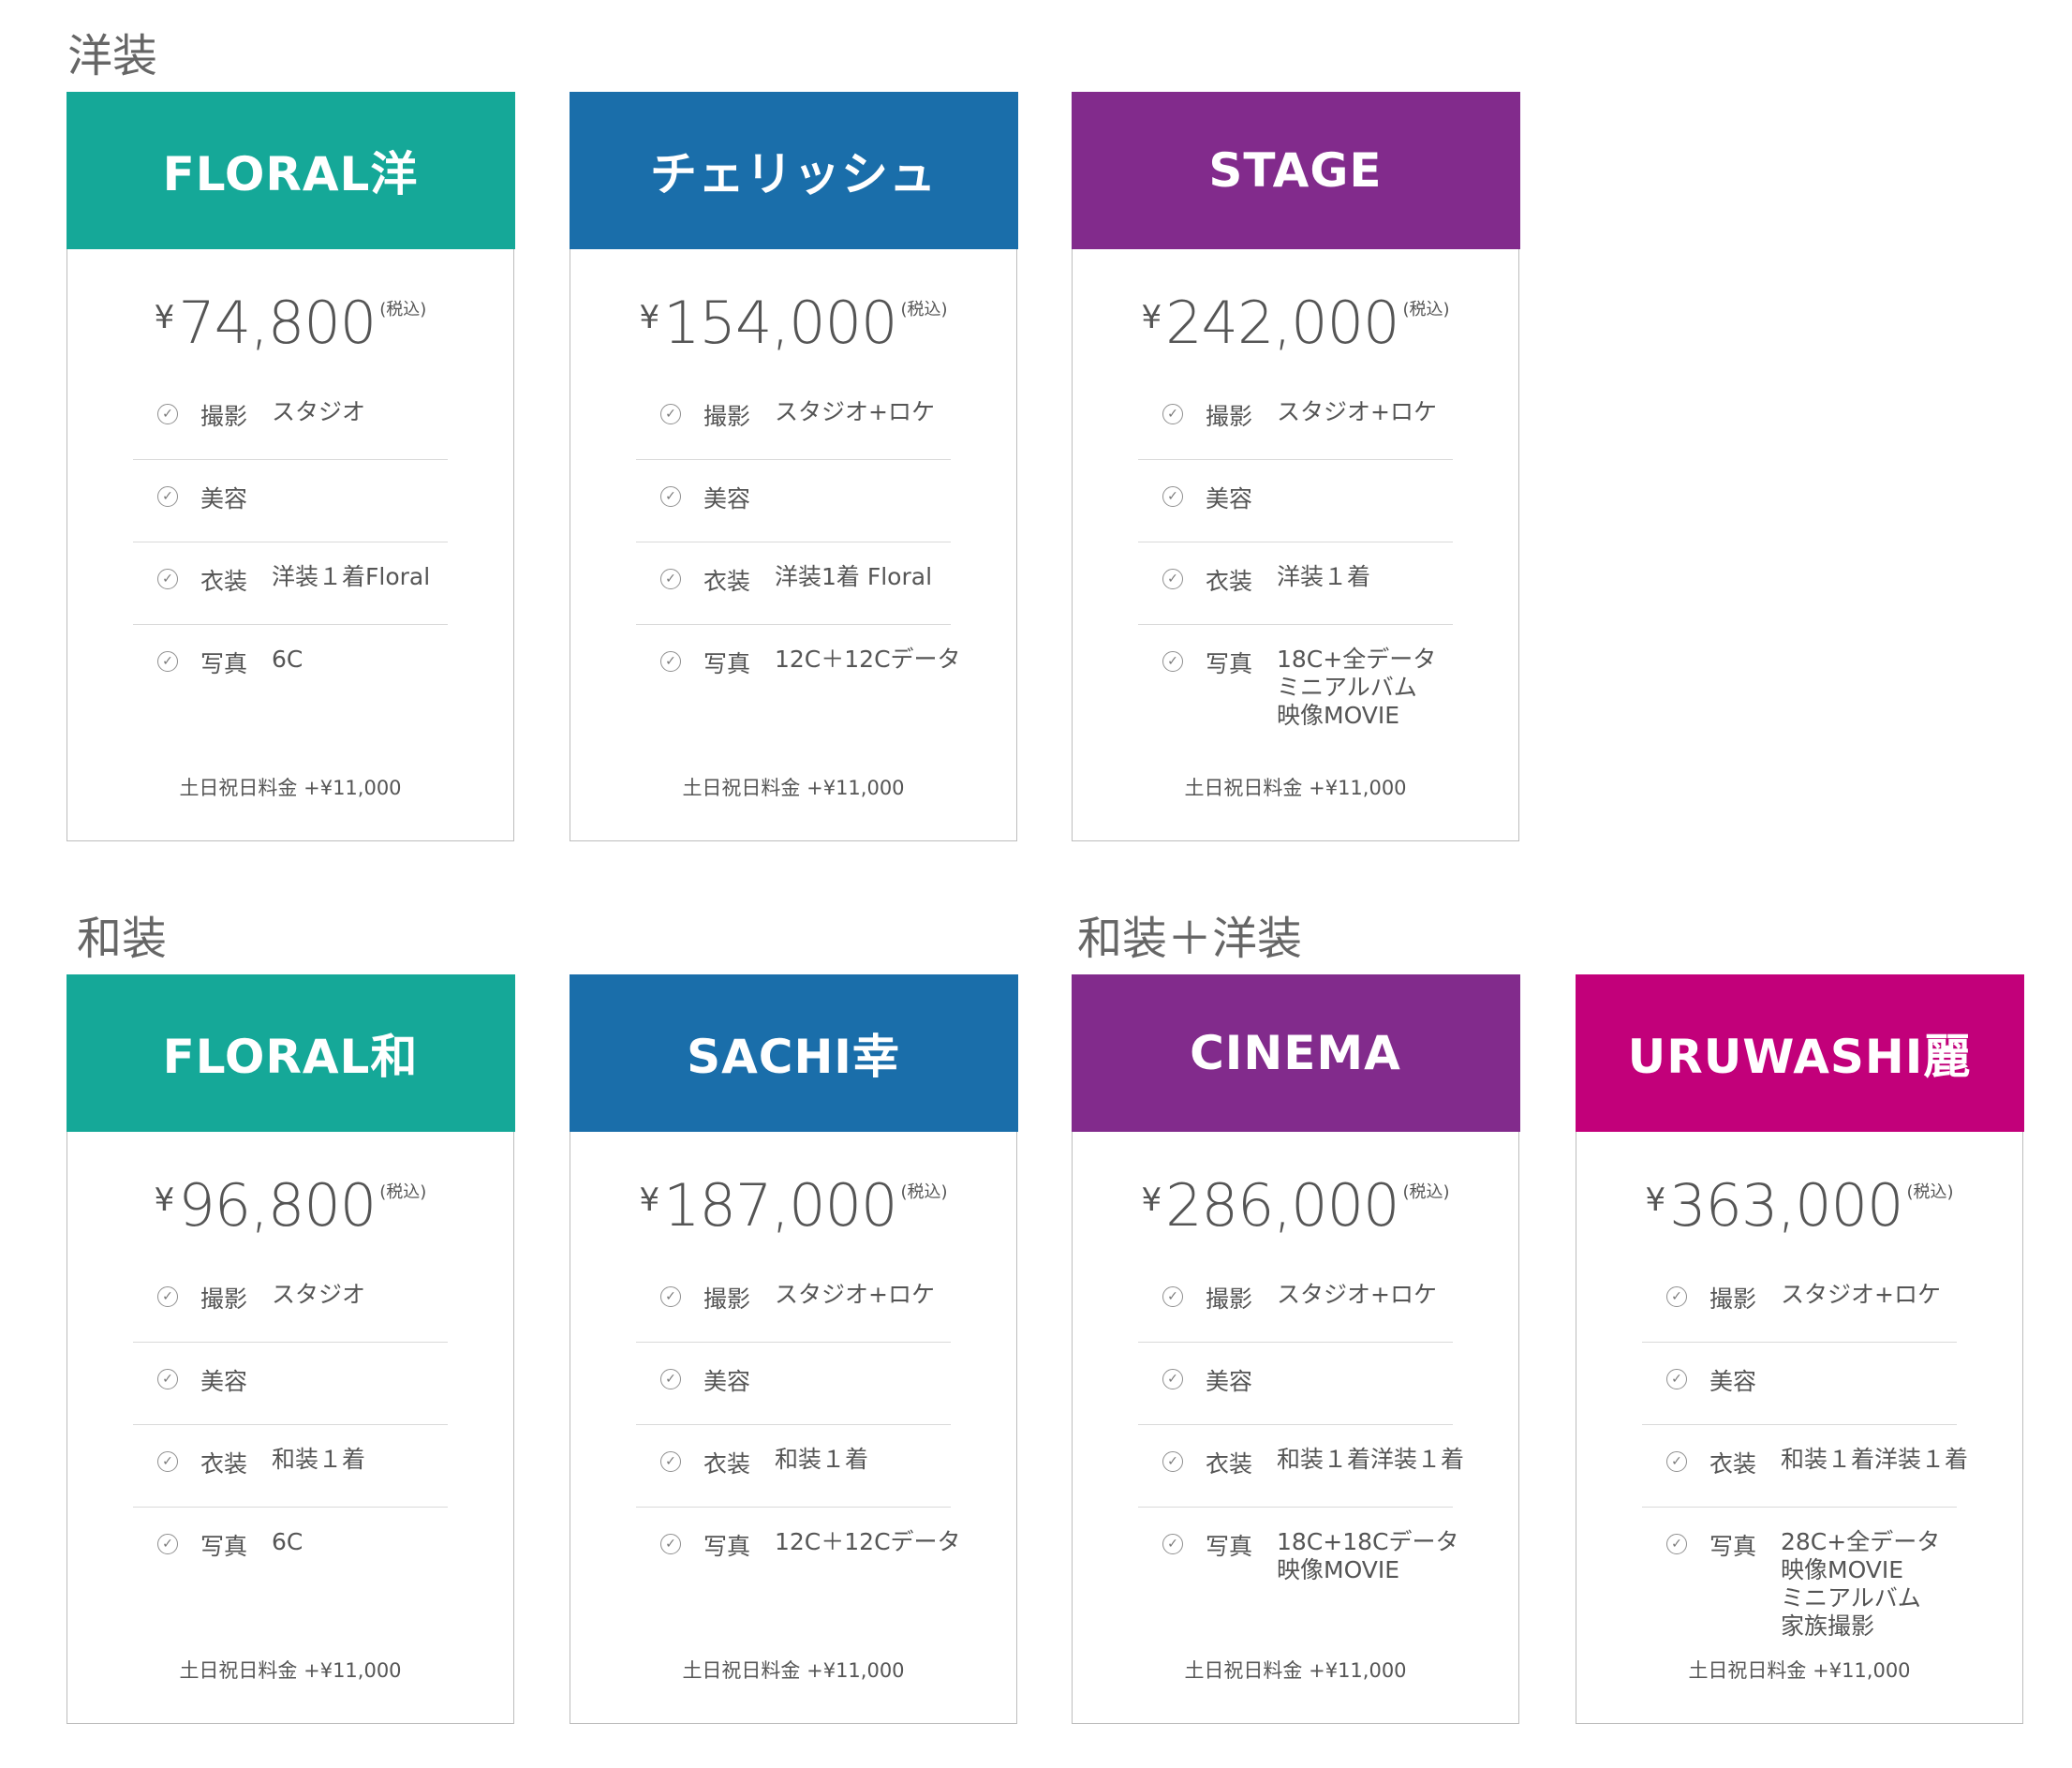 Image resolution: width=2072 pixels, height=1768 pixels. What do you see at coordinates (1371, 1459) in the screenshot?
I see `feature-value-line: 和装１着洋装１着` at bounding box center [1371, 1459].